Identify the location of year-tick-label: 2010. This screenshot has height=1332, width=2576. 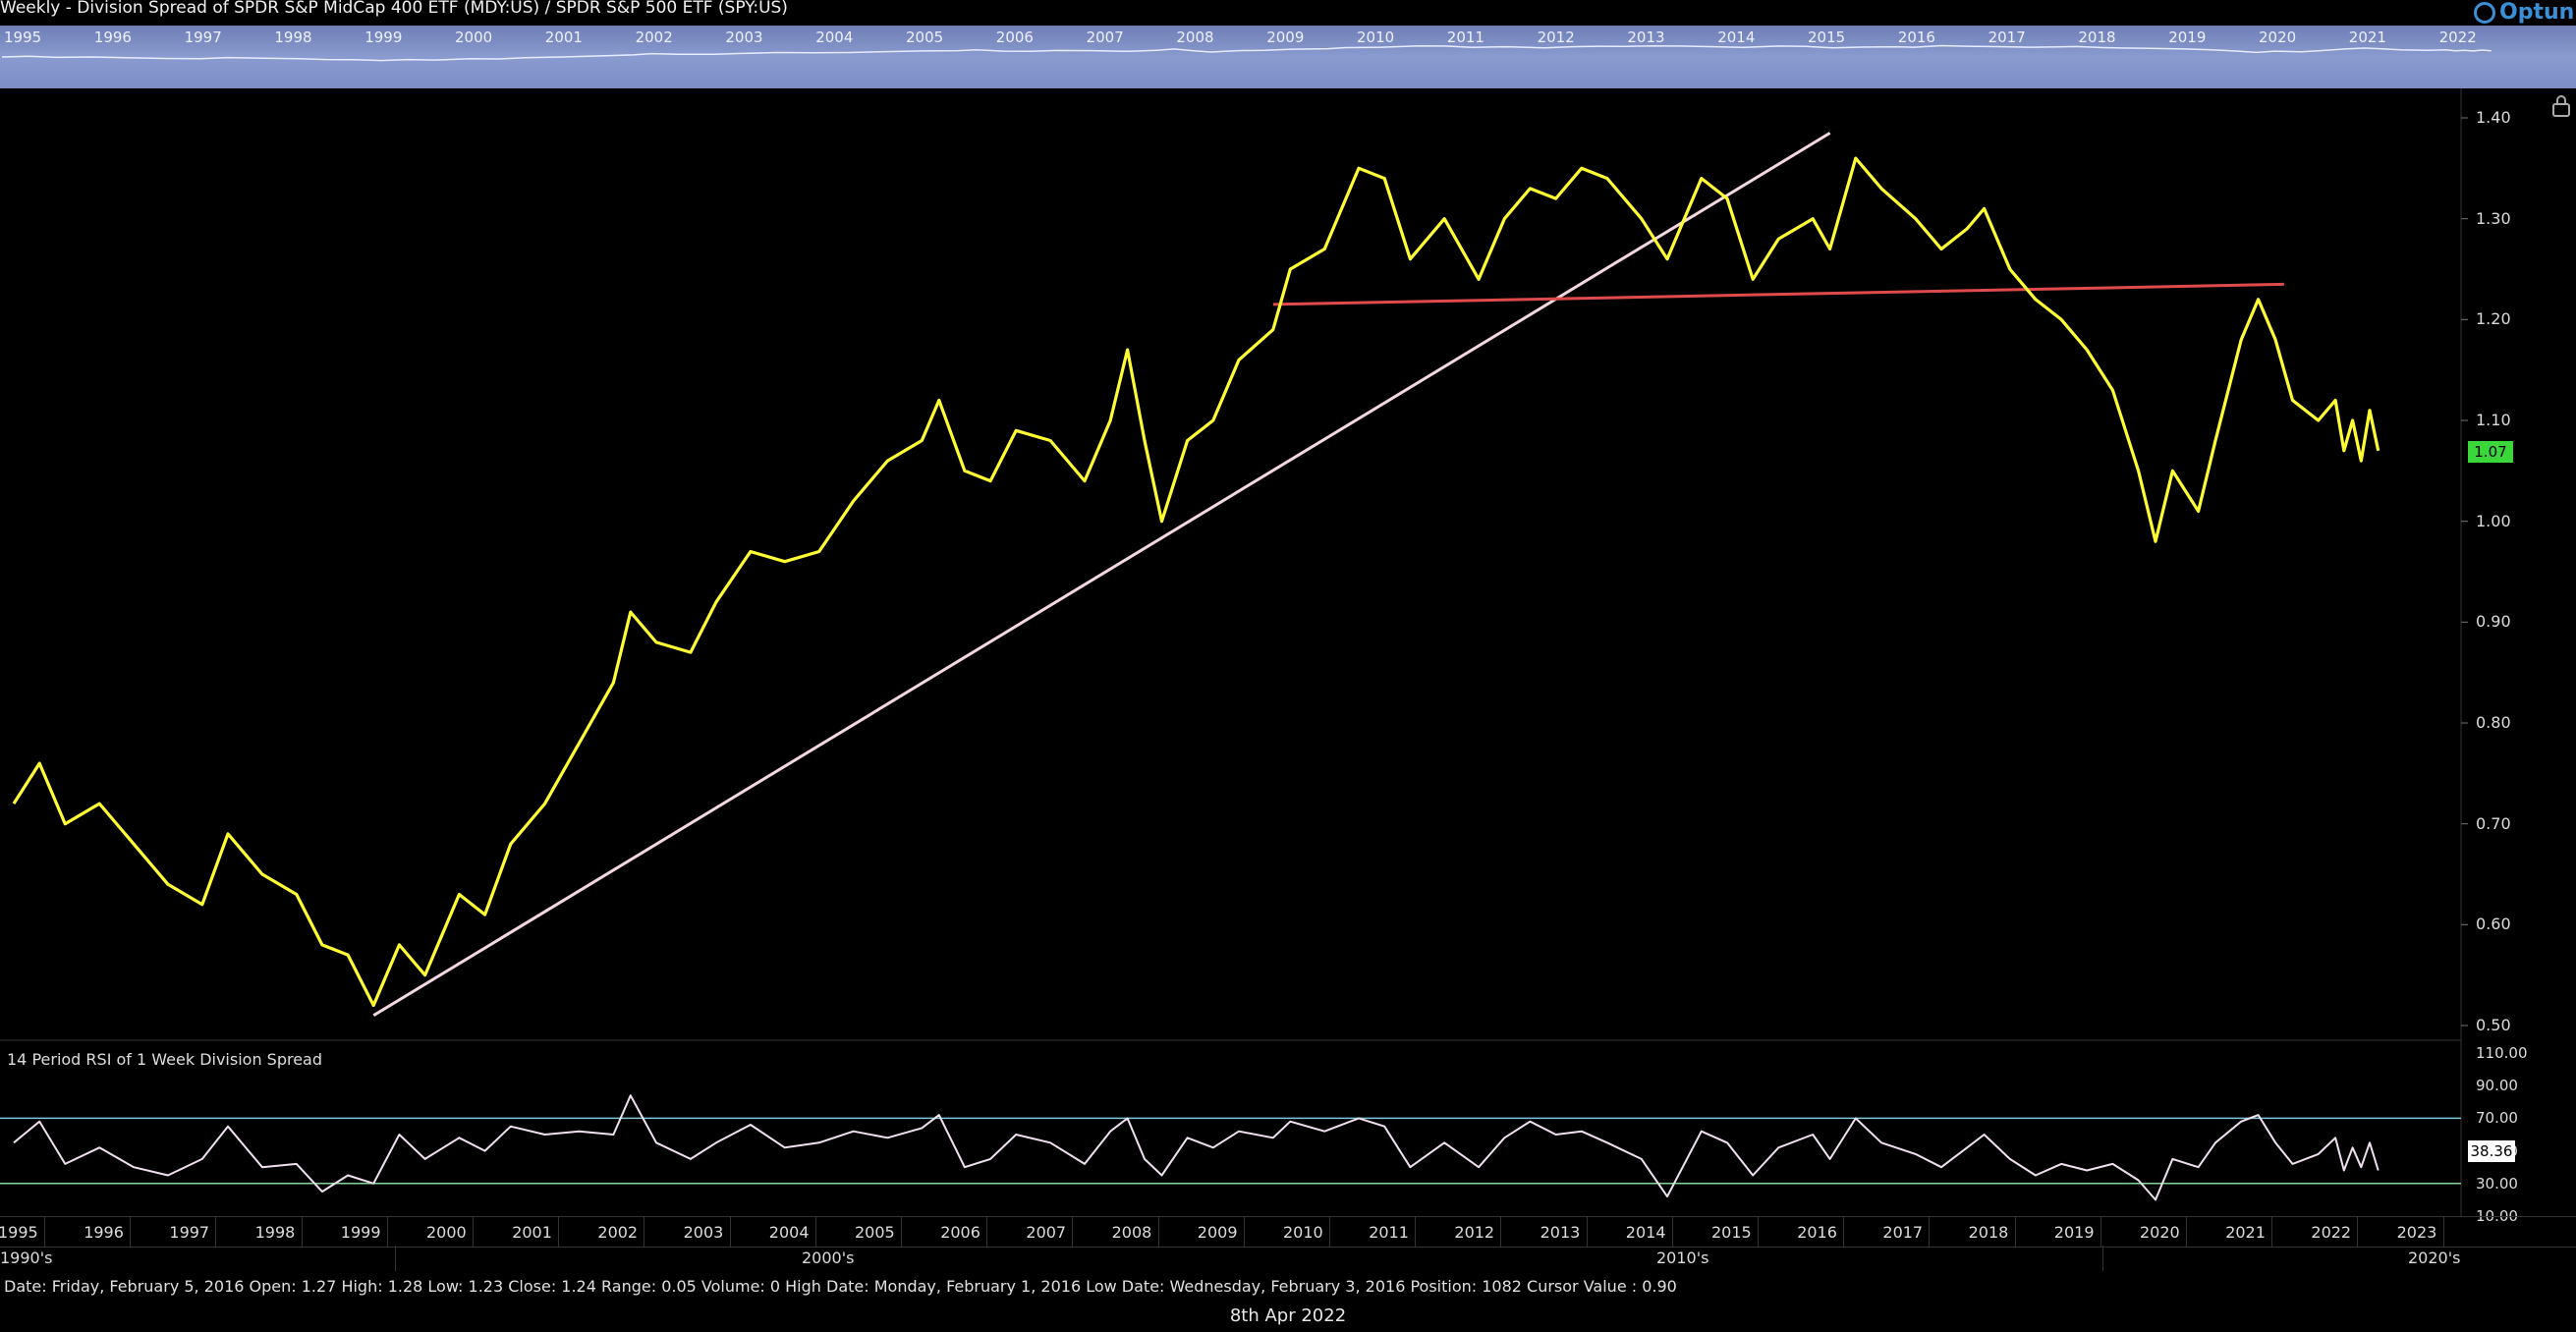
(1303, 1232).